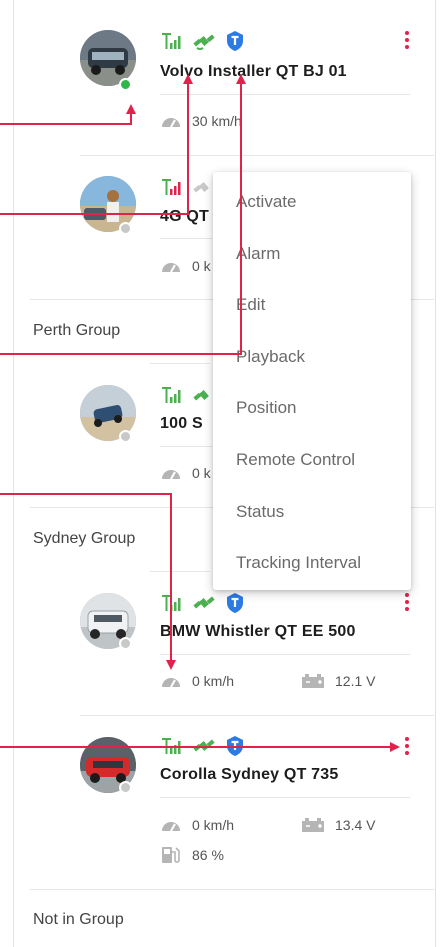 The image size is (447, 947). Describe the element at coordinates (84, 539) in the screenshot. I see `group-header-sydney: Sydney Group` at that location.